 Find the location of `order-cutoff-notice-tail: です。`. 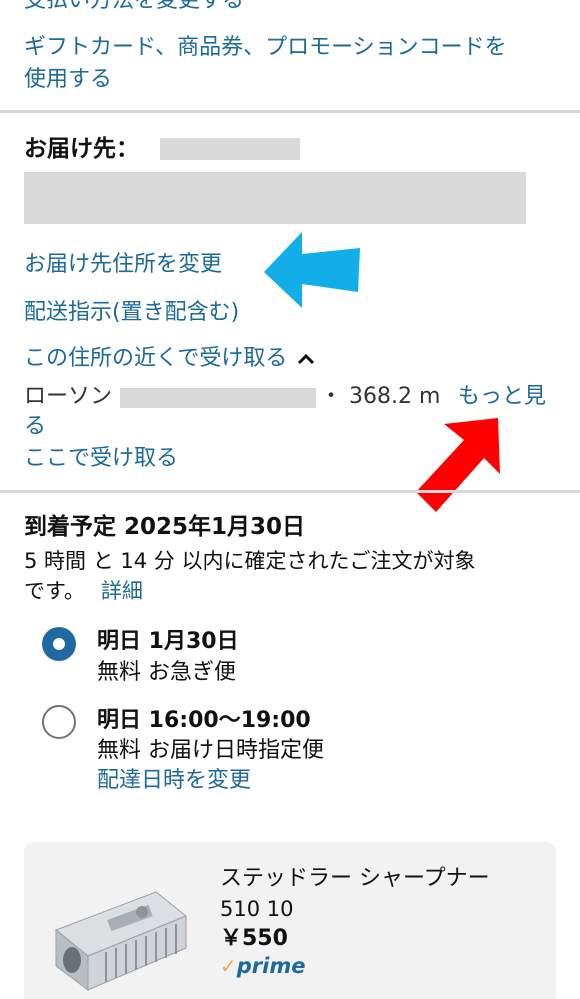

order-cutoff-notice-tail: です。 is located at coordinates (54, 591).